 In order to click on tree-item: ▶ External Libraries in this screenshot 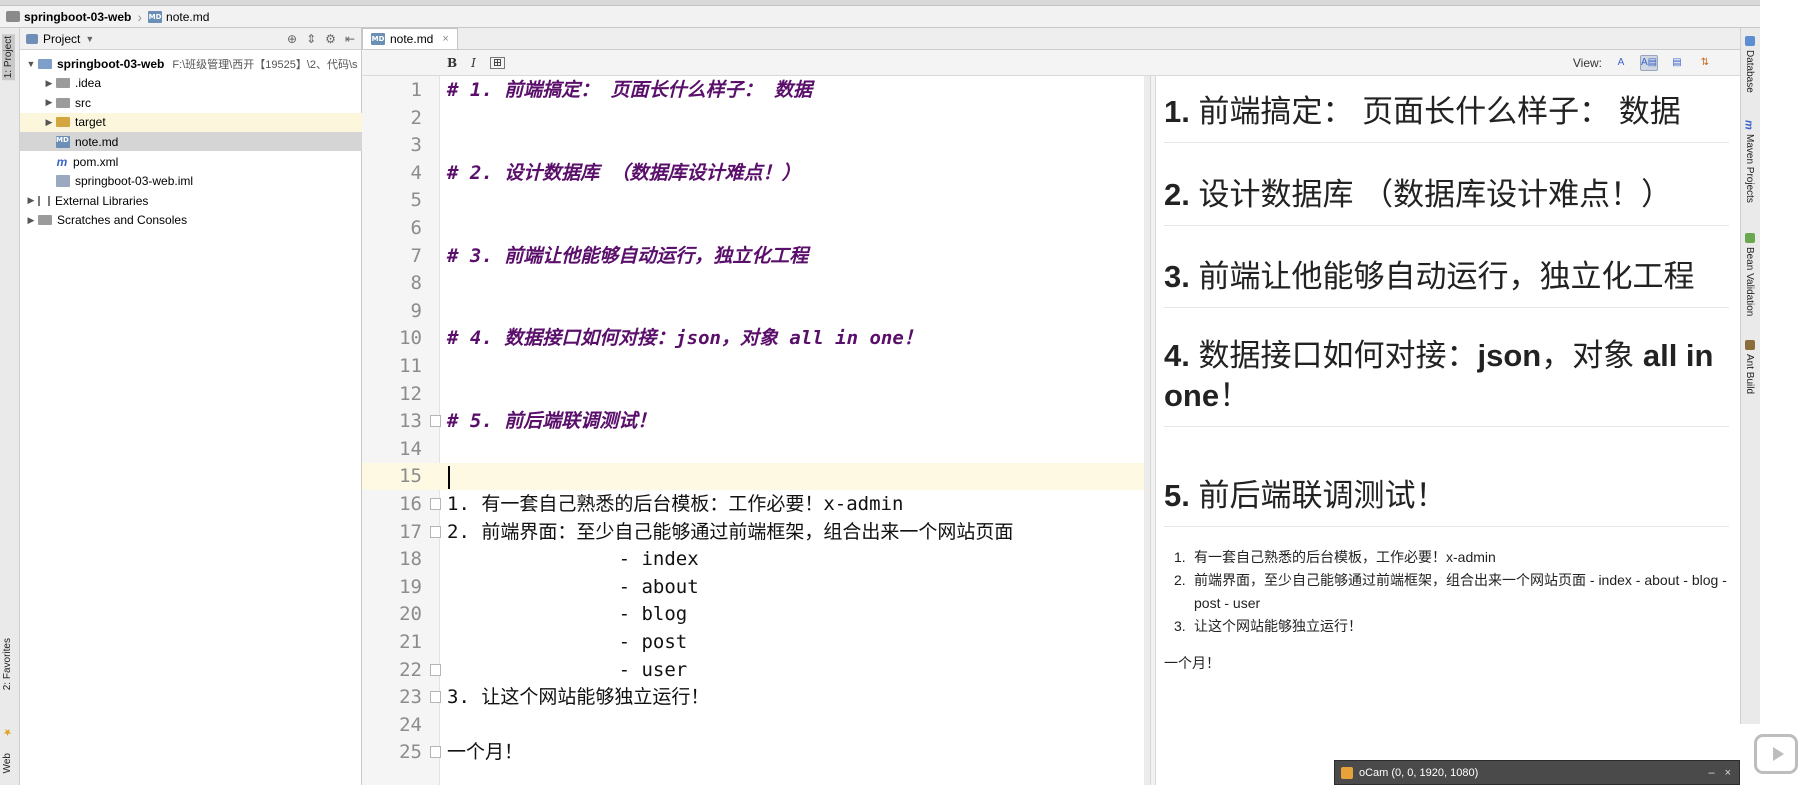, I will do `click(191, 200)`.